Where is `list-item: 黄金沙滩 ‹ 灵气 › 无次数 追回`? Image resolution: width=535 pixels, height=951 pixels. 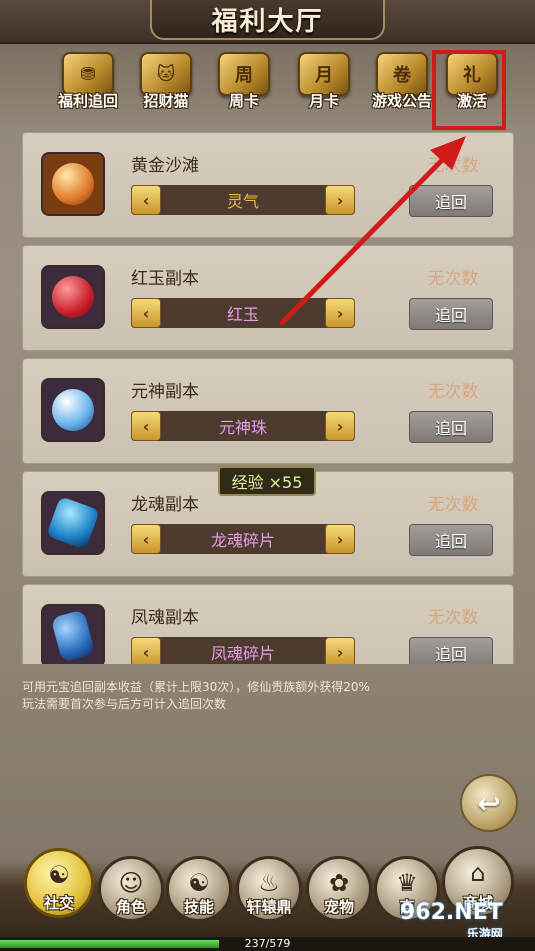 list-item: 黄金沙滩 ‹ 灵气 › 无次数 追回 is located at coordinates (268, 185).